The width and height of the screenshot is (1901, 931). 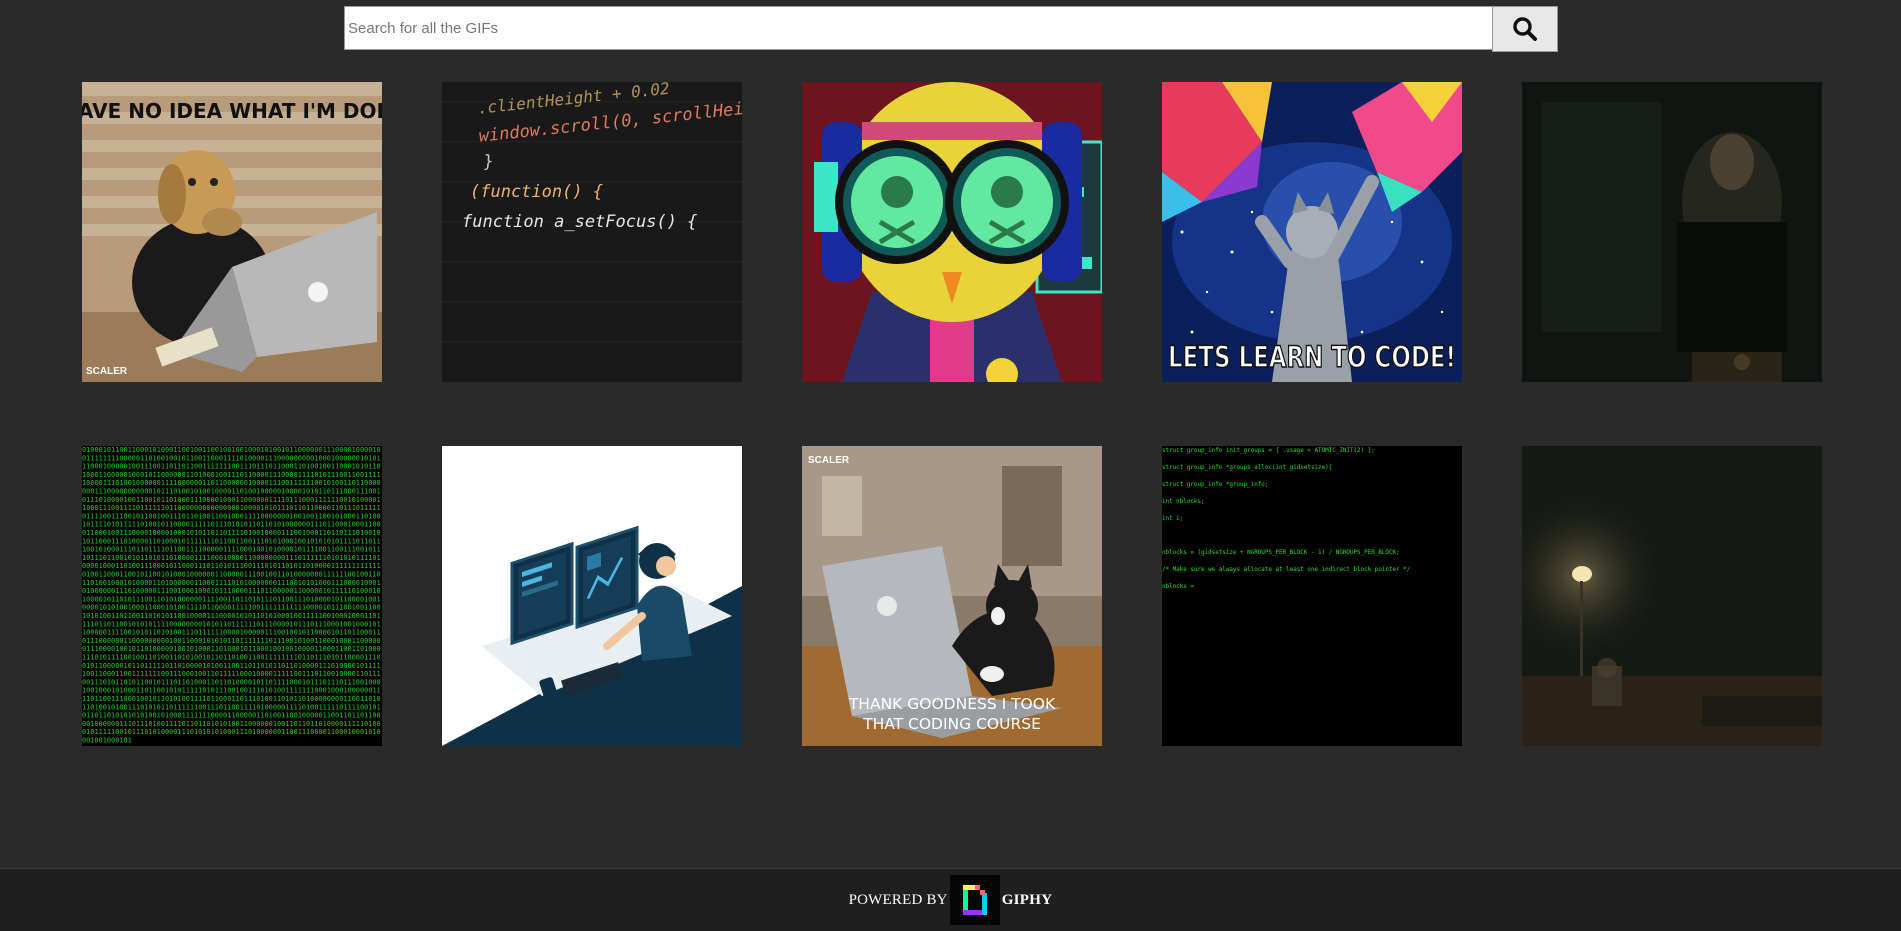 I want to click on developer-illustration-image, so click(x=592, y=596).